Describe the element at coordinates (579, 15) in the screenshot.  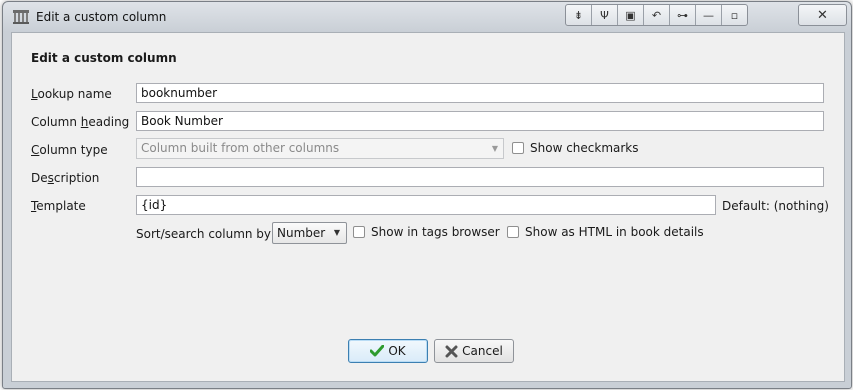
I see `rollup-icon: ⇟` at that location.